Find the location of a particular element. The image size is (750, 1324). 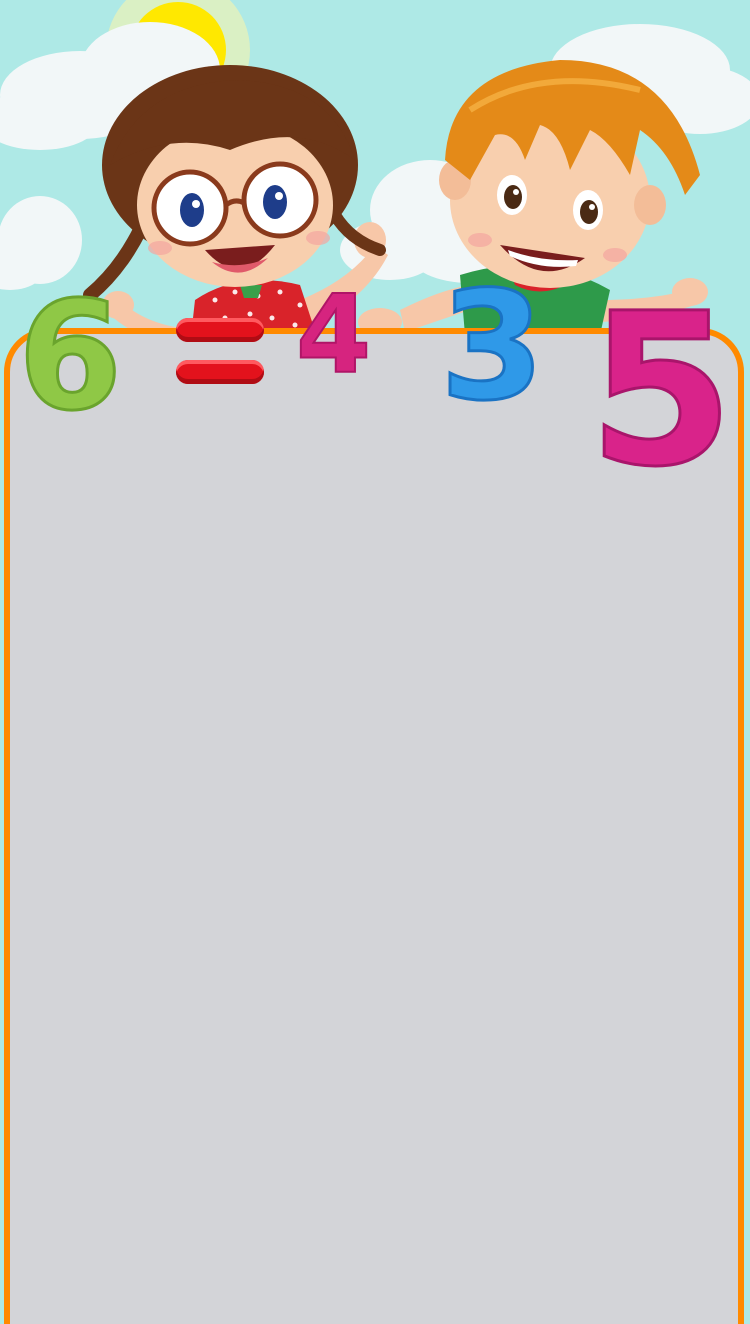

number-four: 4 is located at coordinates (333, 335).